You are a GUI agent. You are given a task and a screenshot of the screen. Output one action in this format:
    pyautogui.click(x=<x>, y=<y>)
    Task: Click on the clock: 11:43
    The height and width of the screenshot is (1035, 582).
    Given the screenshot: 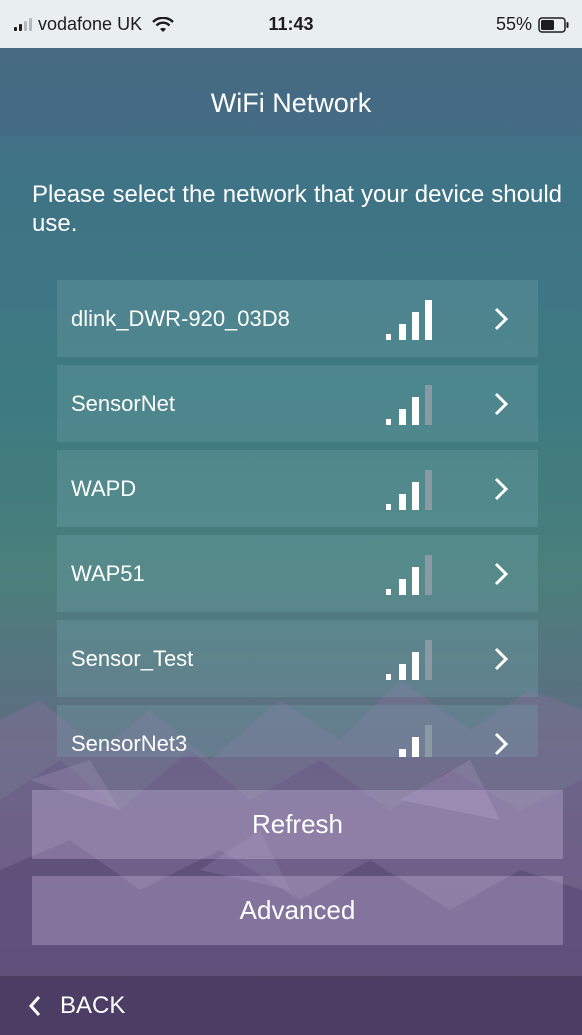 What is the action you would take?
    pyautogui.click(x=291, y=24)
    